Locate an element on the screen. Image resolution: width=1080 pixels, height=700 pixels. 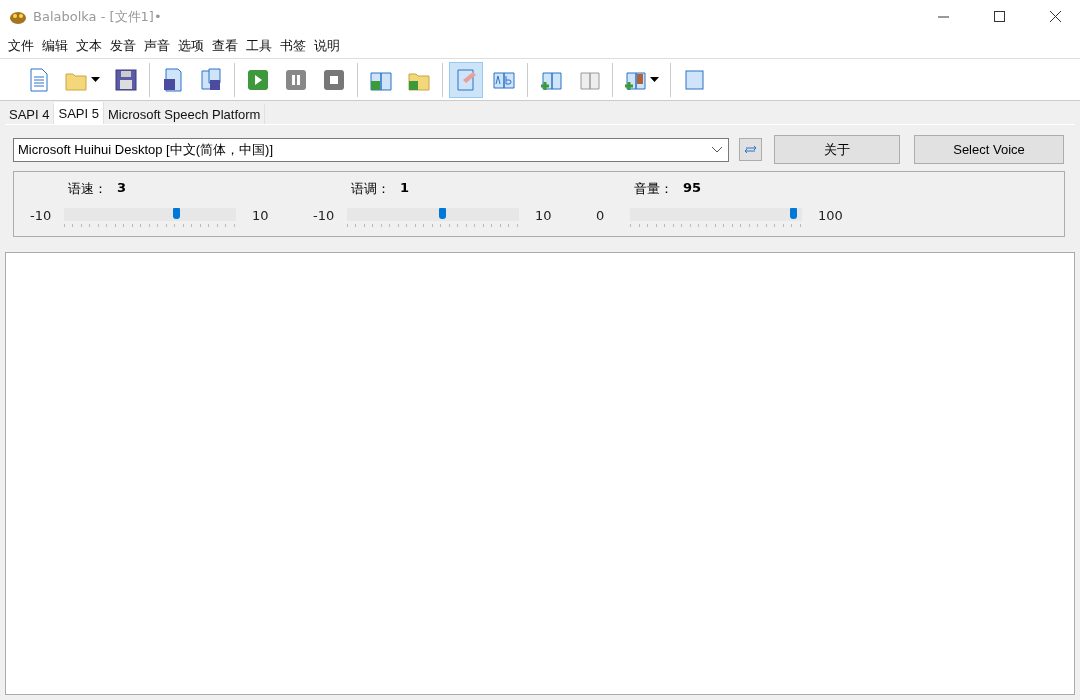
slider-value: 1 is located at coordinates (405, 188).